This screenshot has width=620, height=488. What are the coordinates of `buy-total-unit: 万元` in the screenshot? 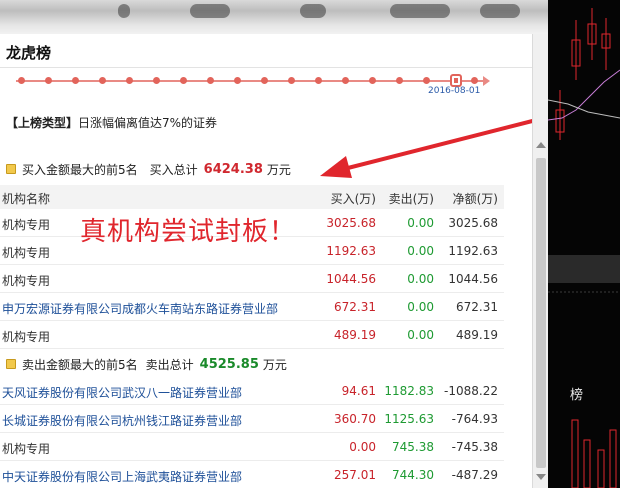 It's located at (278, 169).